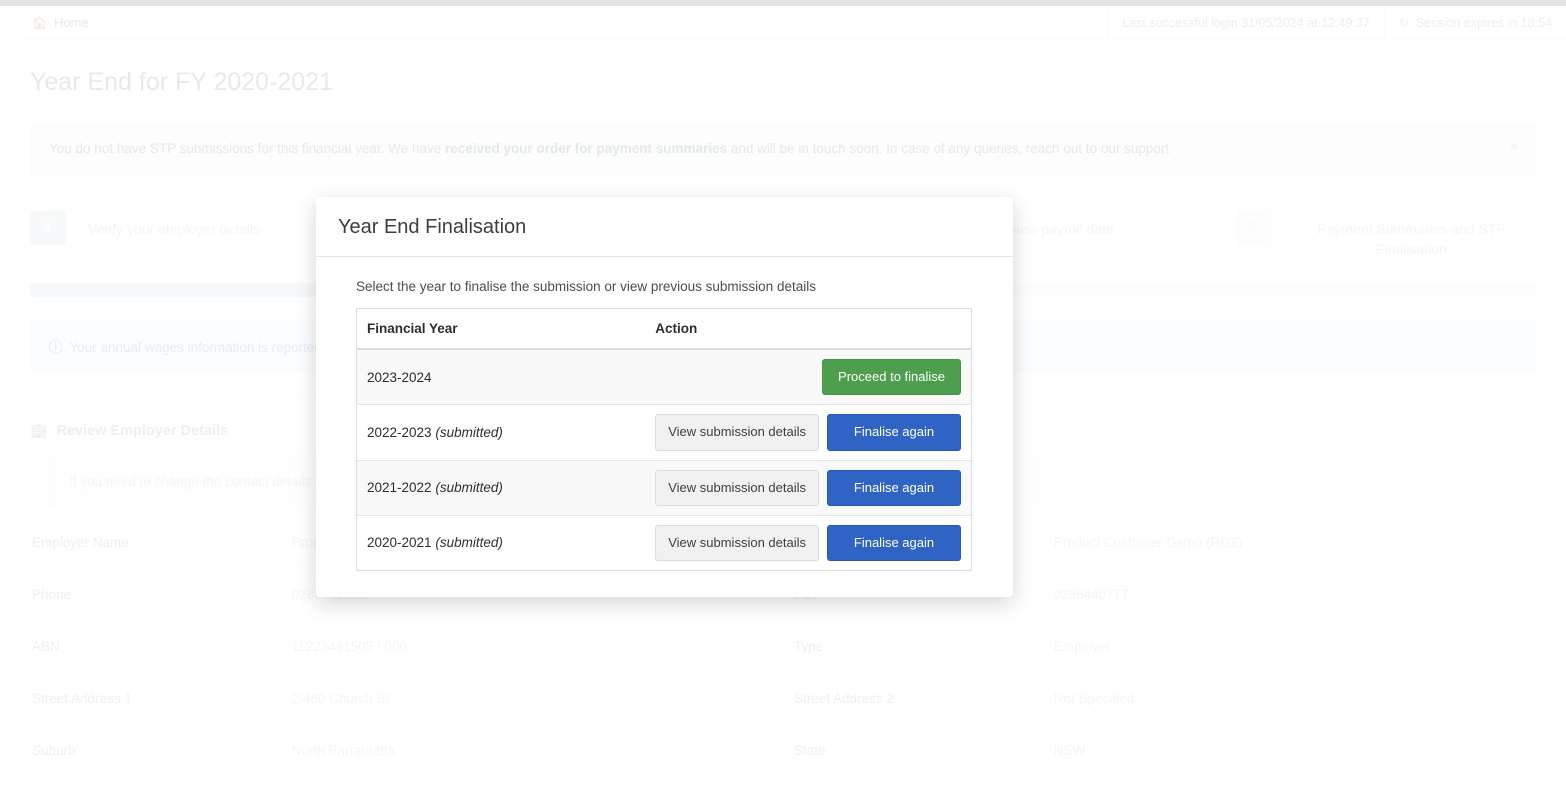 The width and height of the screenshot is (1566, 811). Describe the element at coordinates (151, 647) in the screenshot. I see `detail-label: ABN` at that location.